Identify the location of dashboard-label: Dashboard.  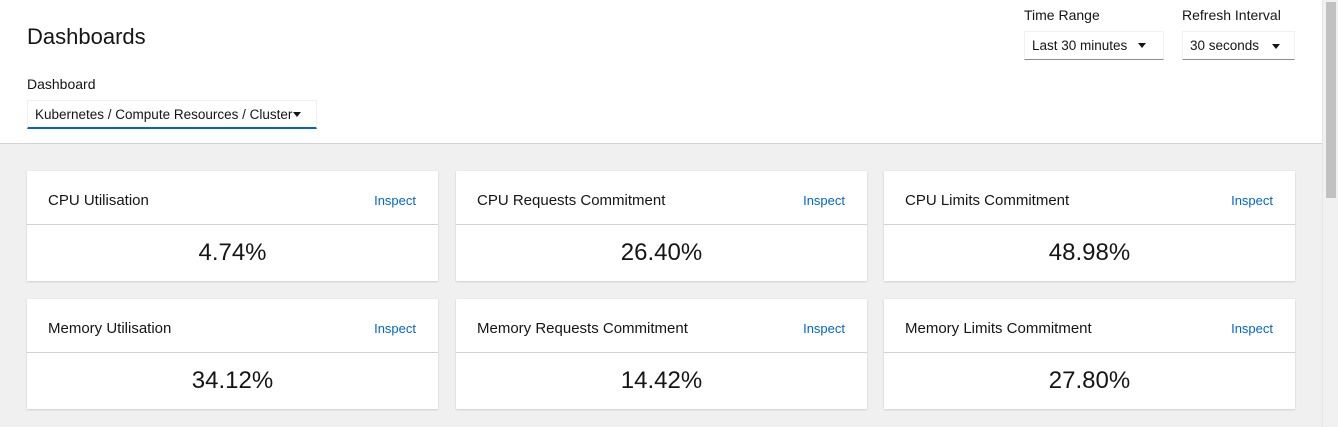
(61, 84).